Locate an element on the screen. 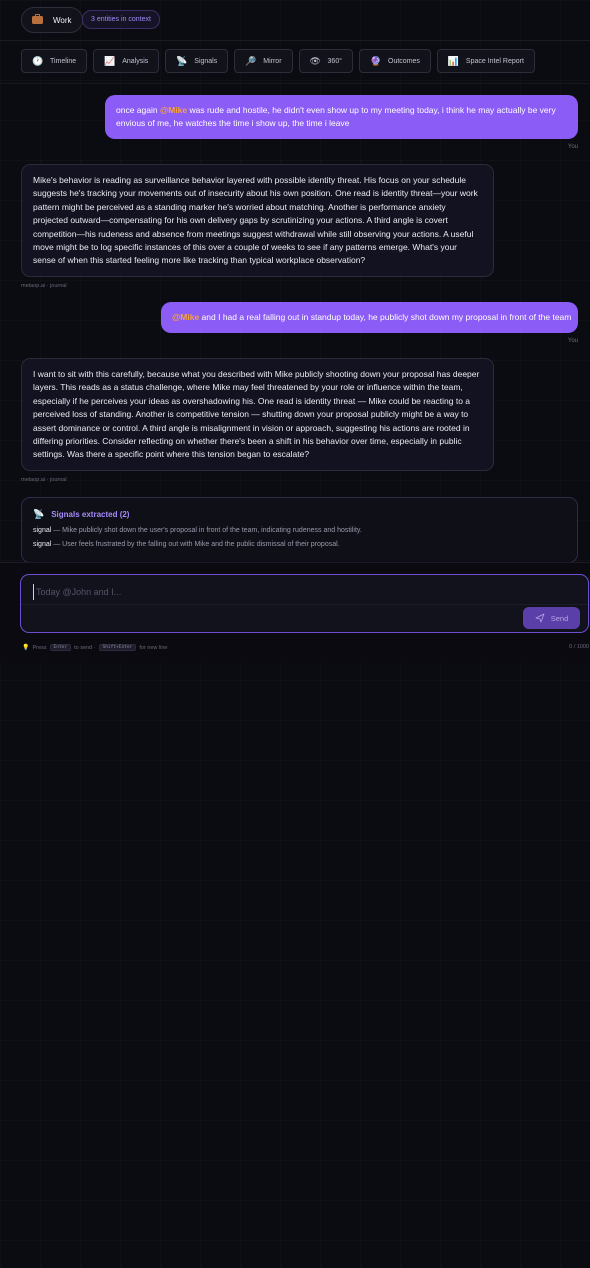  composer: Send is located at coordinates (304, 603).